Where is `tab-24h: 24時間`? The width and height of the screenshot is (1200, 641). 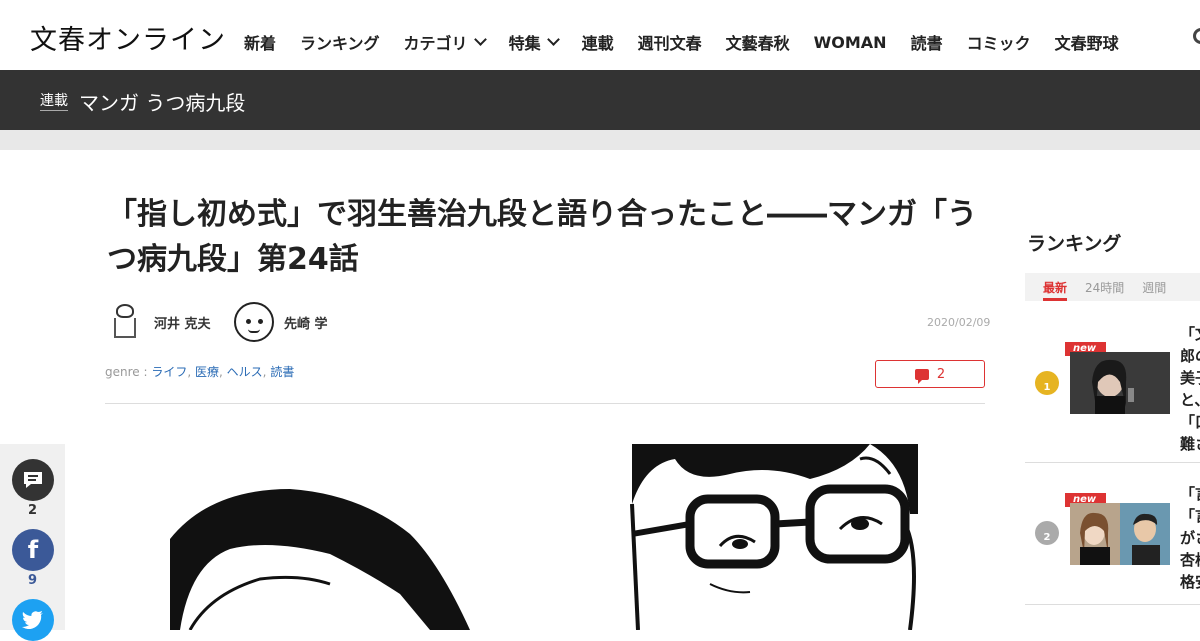
tab-24h: 24時間 is located at coordinates (1104, 287).